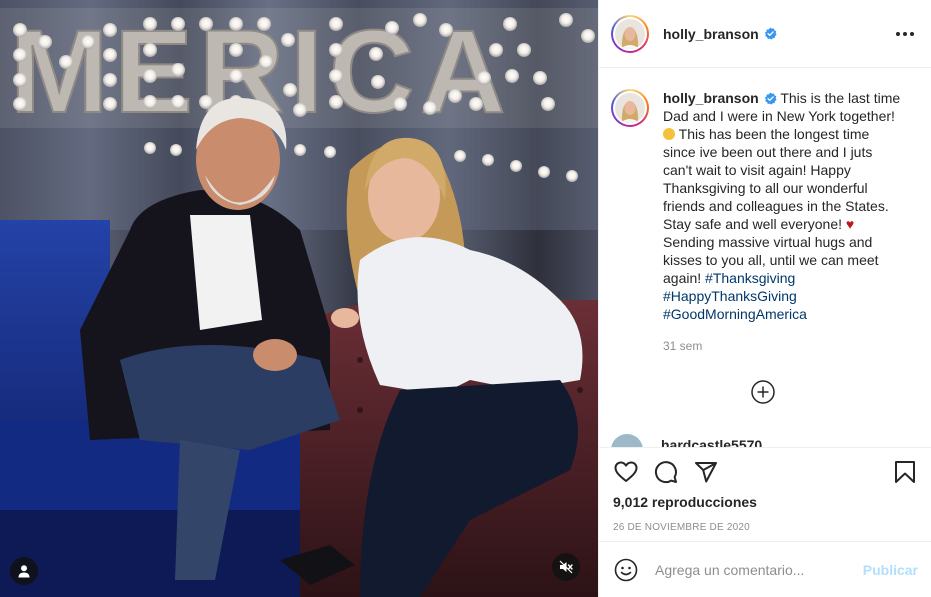  What do you see at coordinates (669, 134) in the screenshot?
I see `pensive-emoji-icon` at bounding box center [669, 134].